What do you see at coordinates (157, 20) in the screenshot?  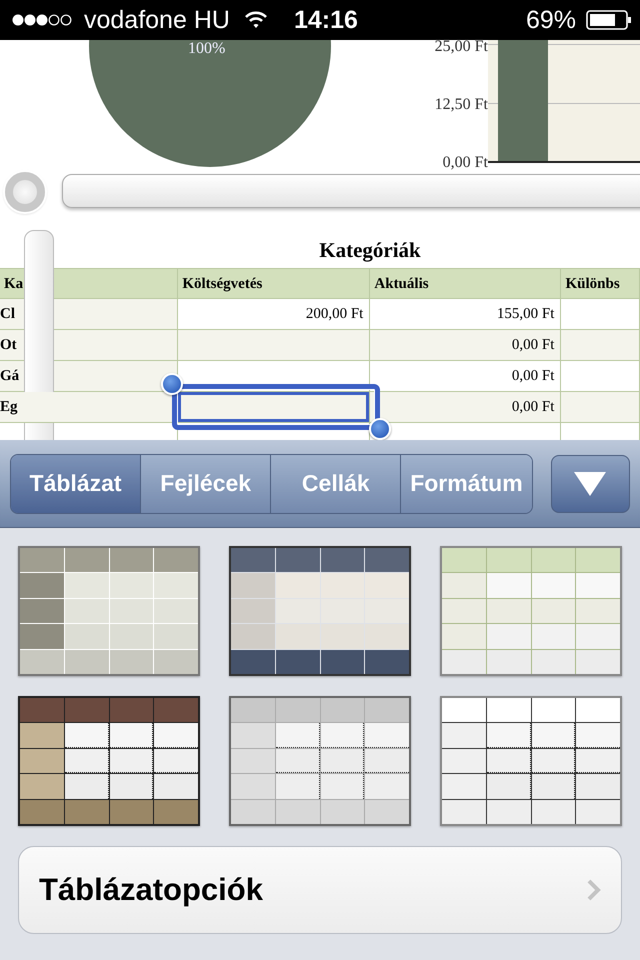 I see `carrier-name: vodafone HU` at bounding box center [157, 20].